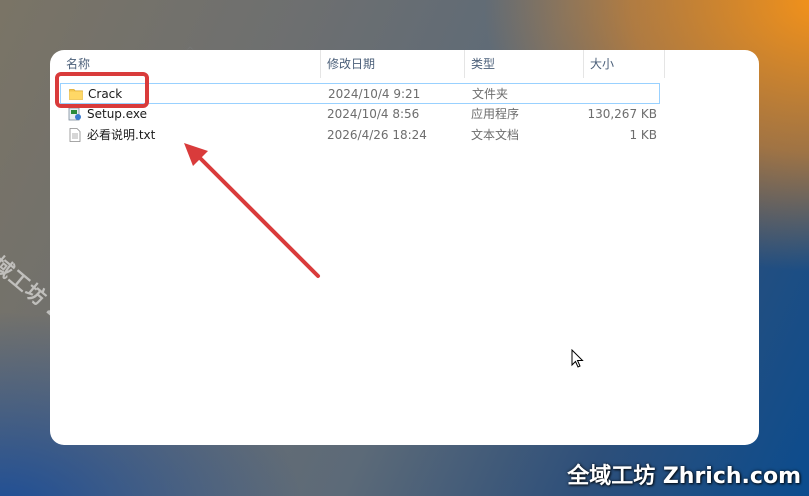 The image size is (809, 496). What do you see at coordinates (684, 476) in the screenshot?
I see `watermark-corner: 全域工坊 Zhrich.com` at bounding box center [684, 476].